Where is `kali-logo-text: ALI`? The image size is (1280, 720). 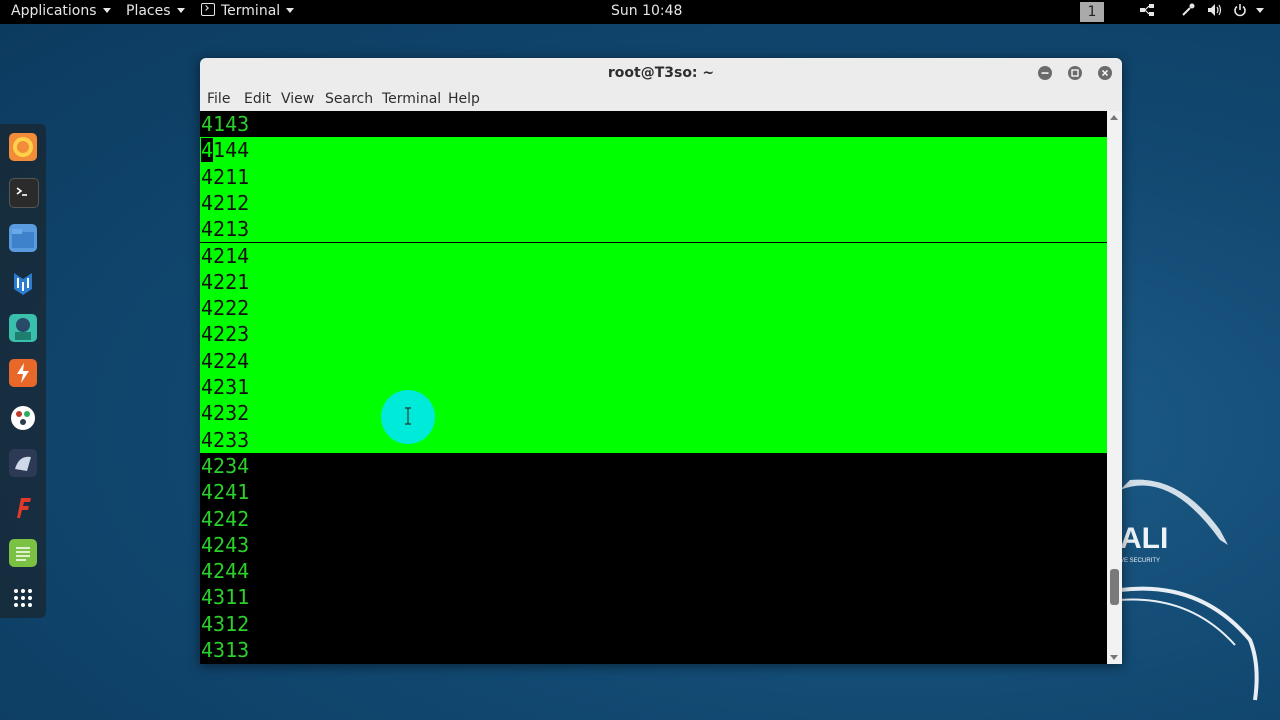
kali-logo-text: ALI is located at coordinates (1144, 538).